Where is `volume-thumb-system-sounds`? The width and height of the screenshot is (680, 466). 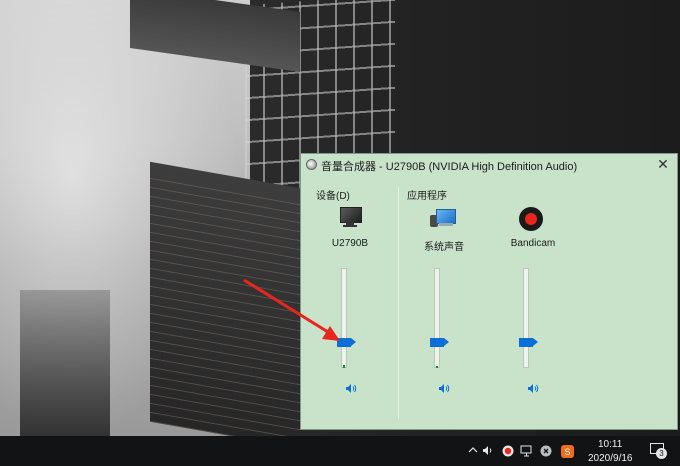 volume-thumb-system-sounds is located at coordinates (439, 342).